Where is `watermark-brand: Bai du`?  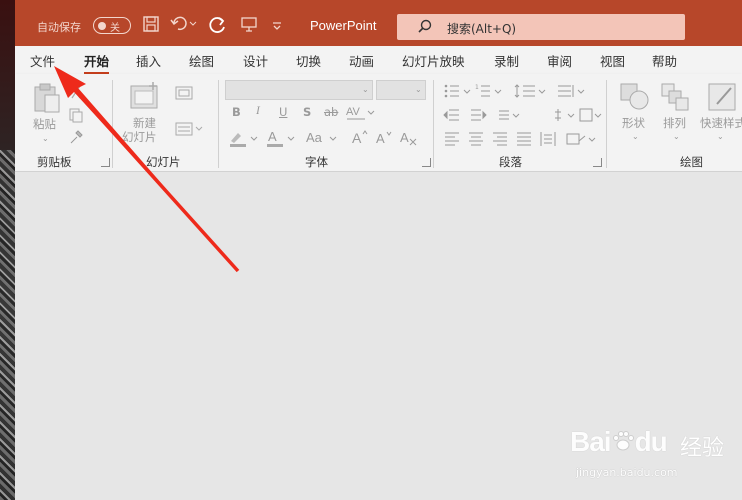 watermark-brand: Bai du is located at coordinates (619, 441).